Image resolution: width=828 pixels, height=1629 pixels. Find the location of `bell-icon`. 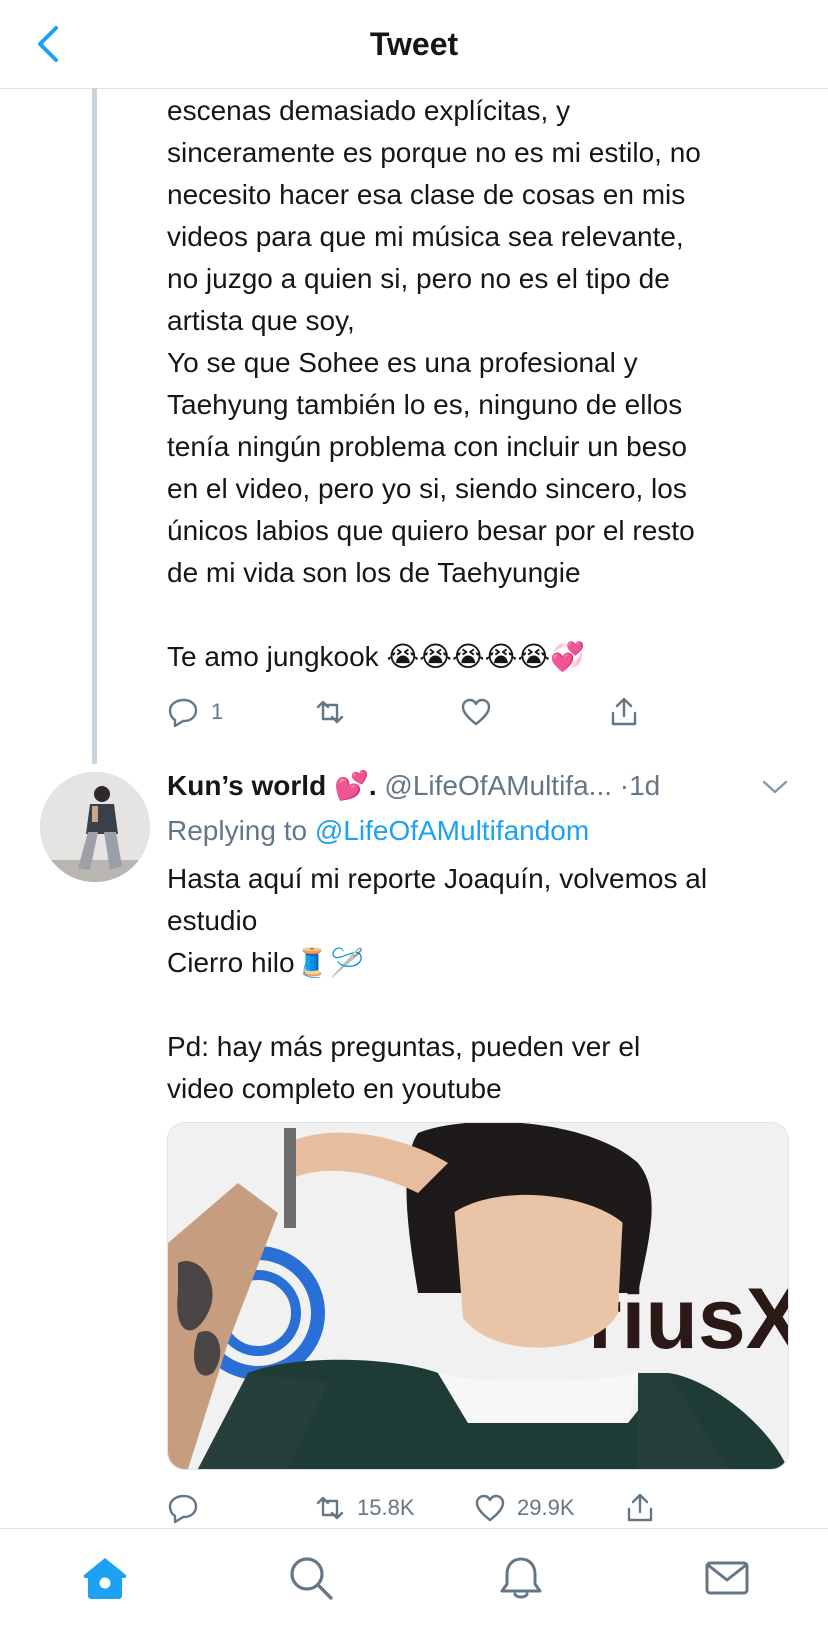

bell-icon is located at coordinates (521, 1578).